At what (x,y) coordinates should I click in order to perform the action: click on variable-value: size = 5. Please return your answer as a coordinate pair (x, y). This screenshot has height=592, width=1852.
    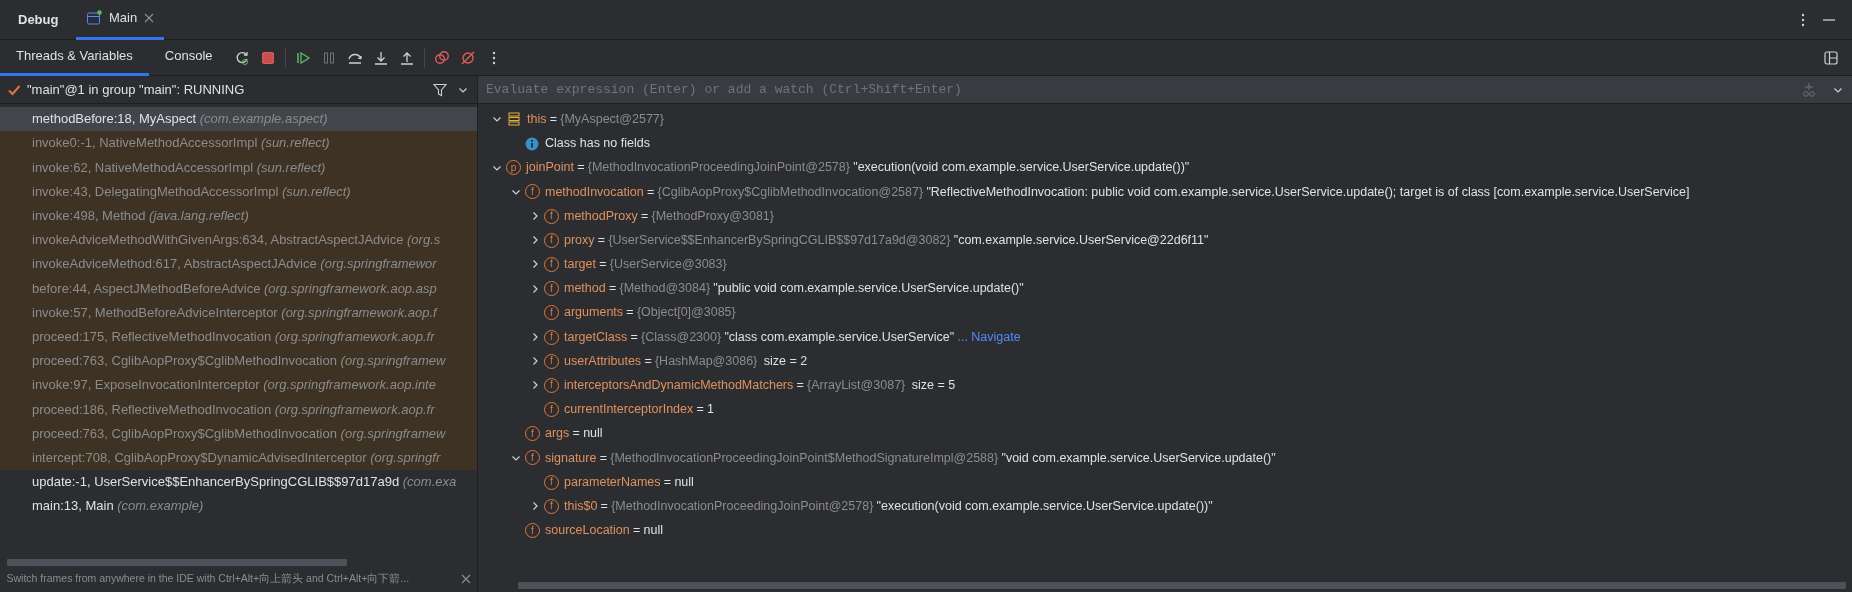
    Looking at the image, I should click on (933, 386).